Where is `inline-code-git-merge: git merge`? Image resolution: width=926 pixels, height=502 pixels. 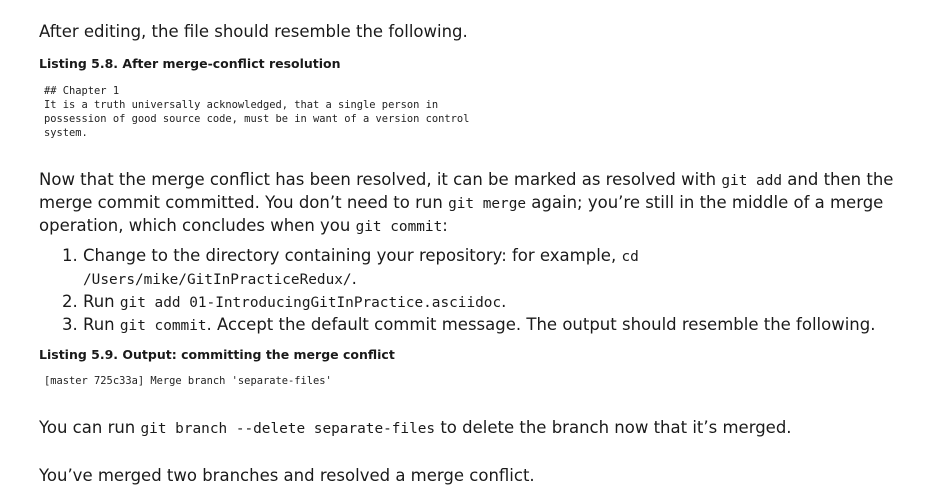 inline-code-git-merge: git merge is located at coordinates (487, 204).